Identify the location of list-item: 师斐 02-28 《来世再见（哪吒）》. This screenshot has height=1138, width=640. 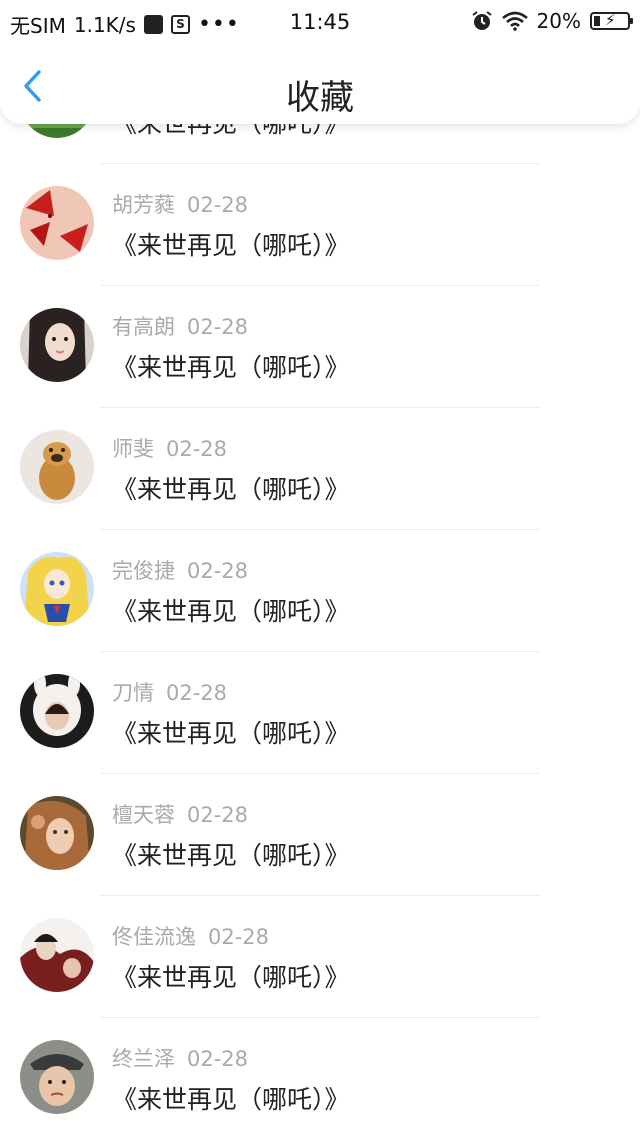
(320, 491).